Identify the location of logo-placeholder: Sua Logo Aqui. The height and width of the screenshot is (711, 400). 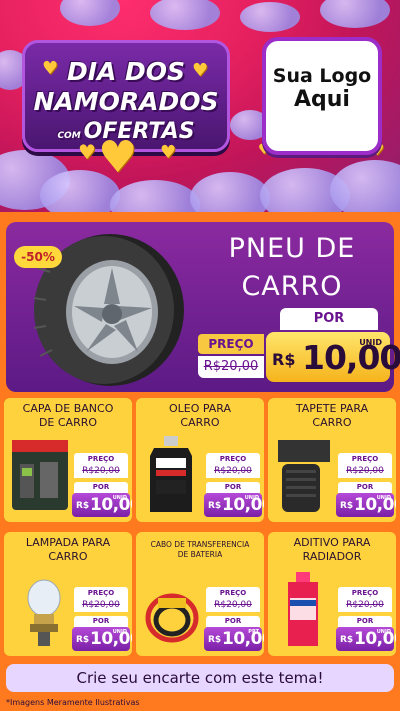
(322, 96).